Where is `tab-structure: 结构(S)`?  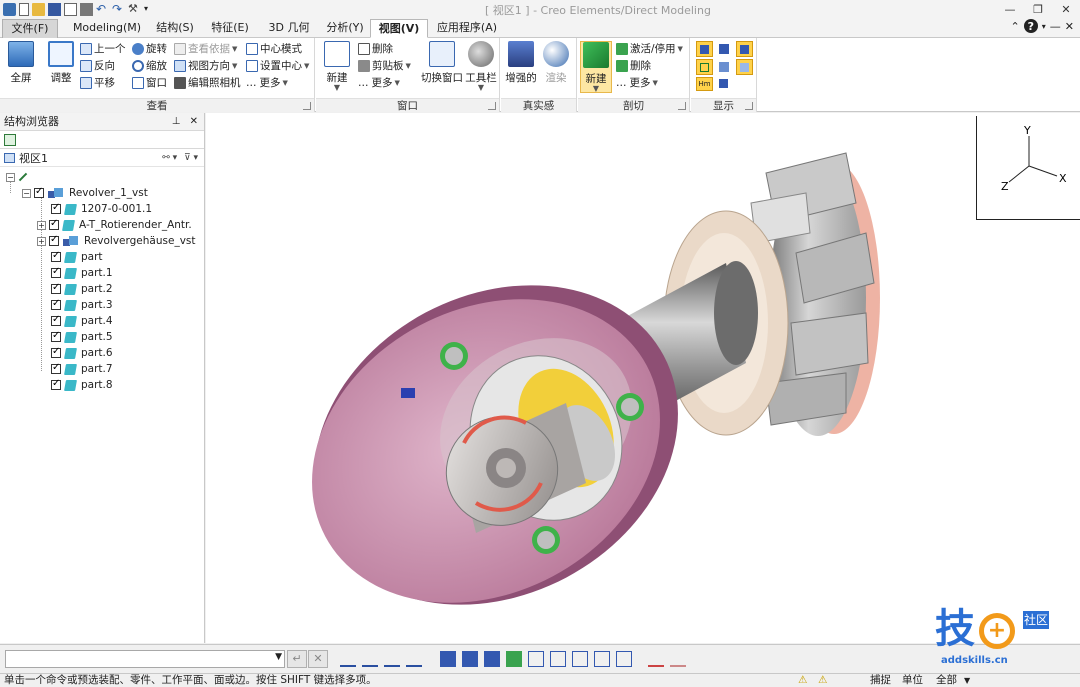 tab-structure: 结构(S) is located at coordinates (175, 28).